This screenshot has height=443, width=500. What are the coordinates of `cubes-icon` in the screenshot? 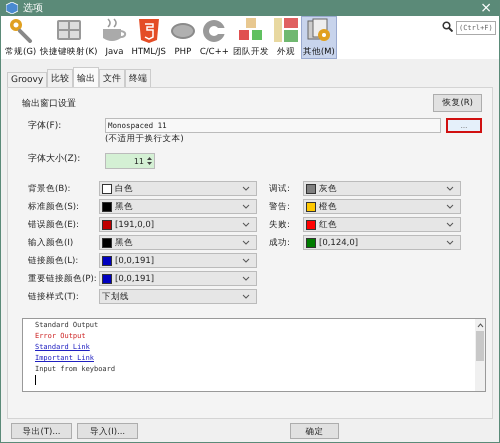 It's located at (251, 30).